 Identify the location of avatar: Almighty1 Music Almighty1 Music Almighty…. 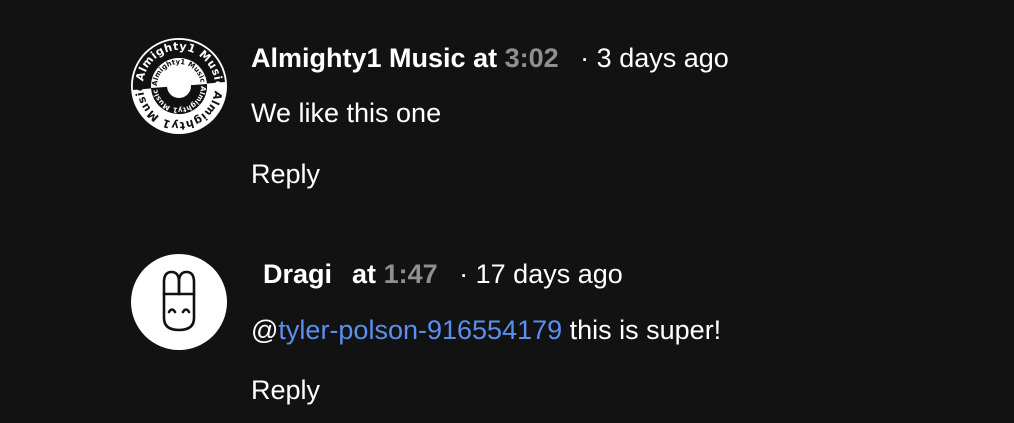
(179, 86).